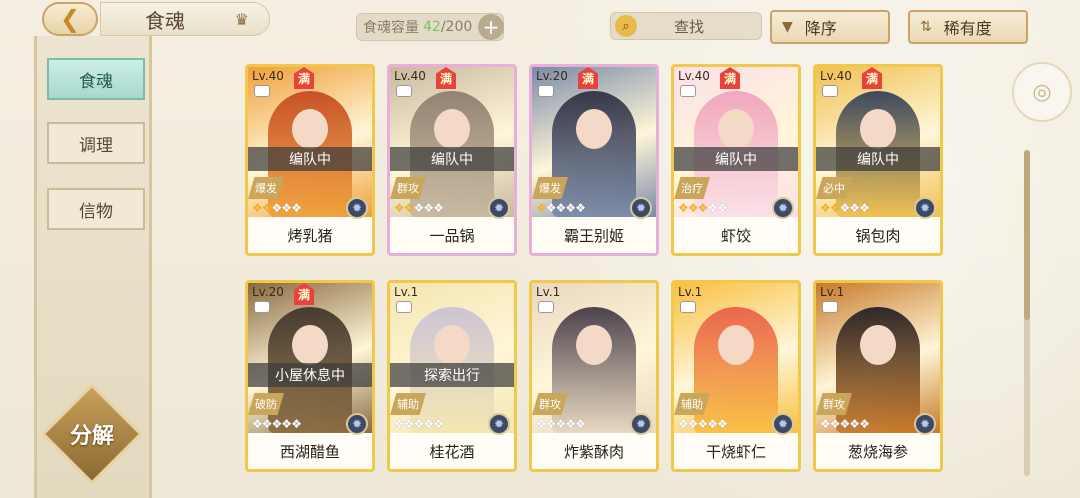 The height and width of the screenshot is (498, 1080). What do you see at coordinates (594, 376) in the screenshot?
I see `food-soul-card: Lv.1 群攻 ❖❖❖❖❖ ✹ 炸紫酥肉` at bounding box center [594, 376].